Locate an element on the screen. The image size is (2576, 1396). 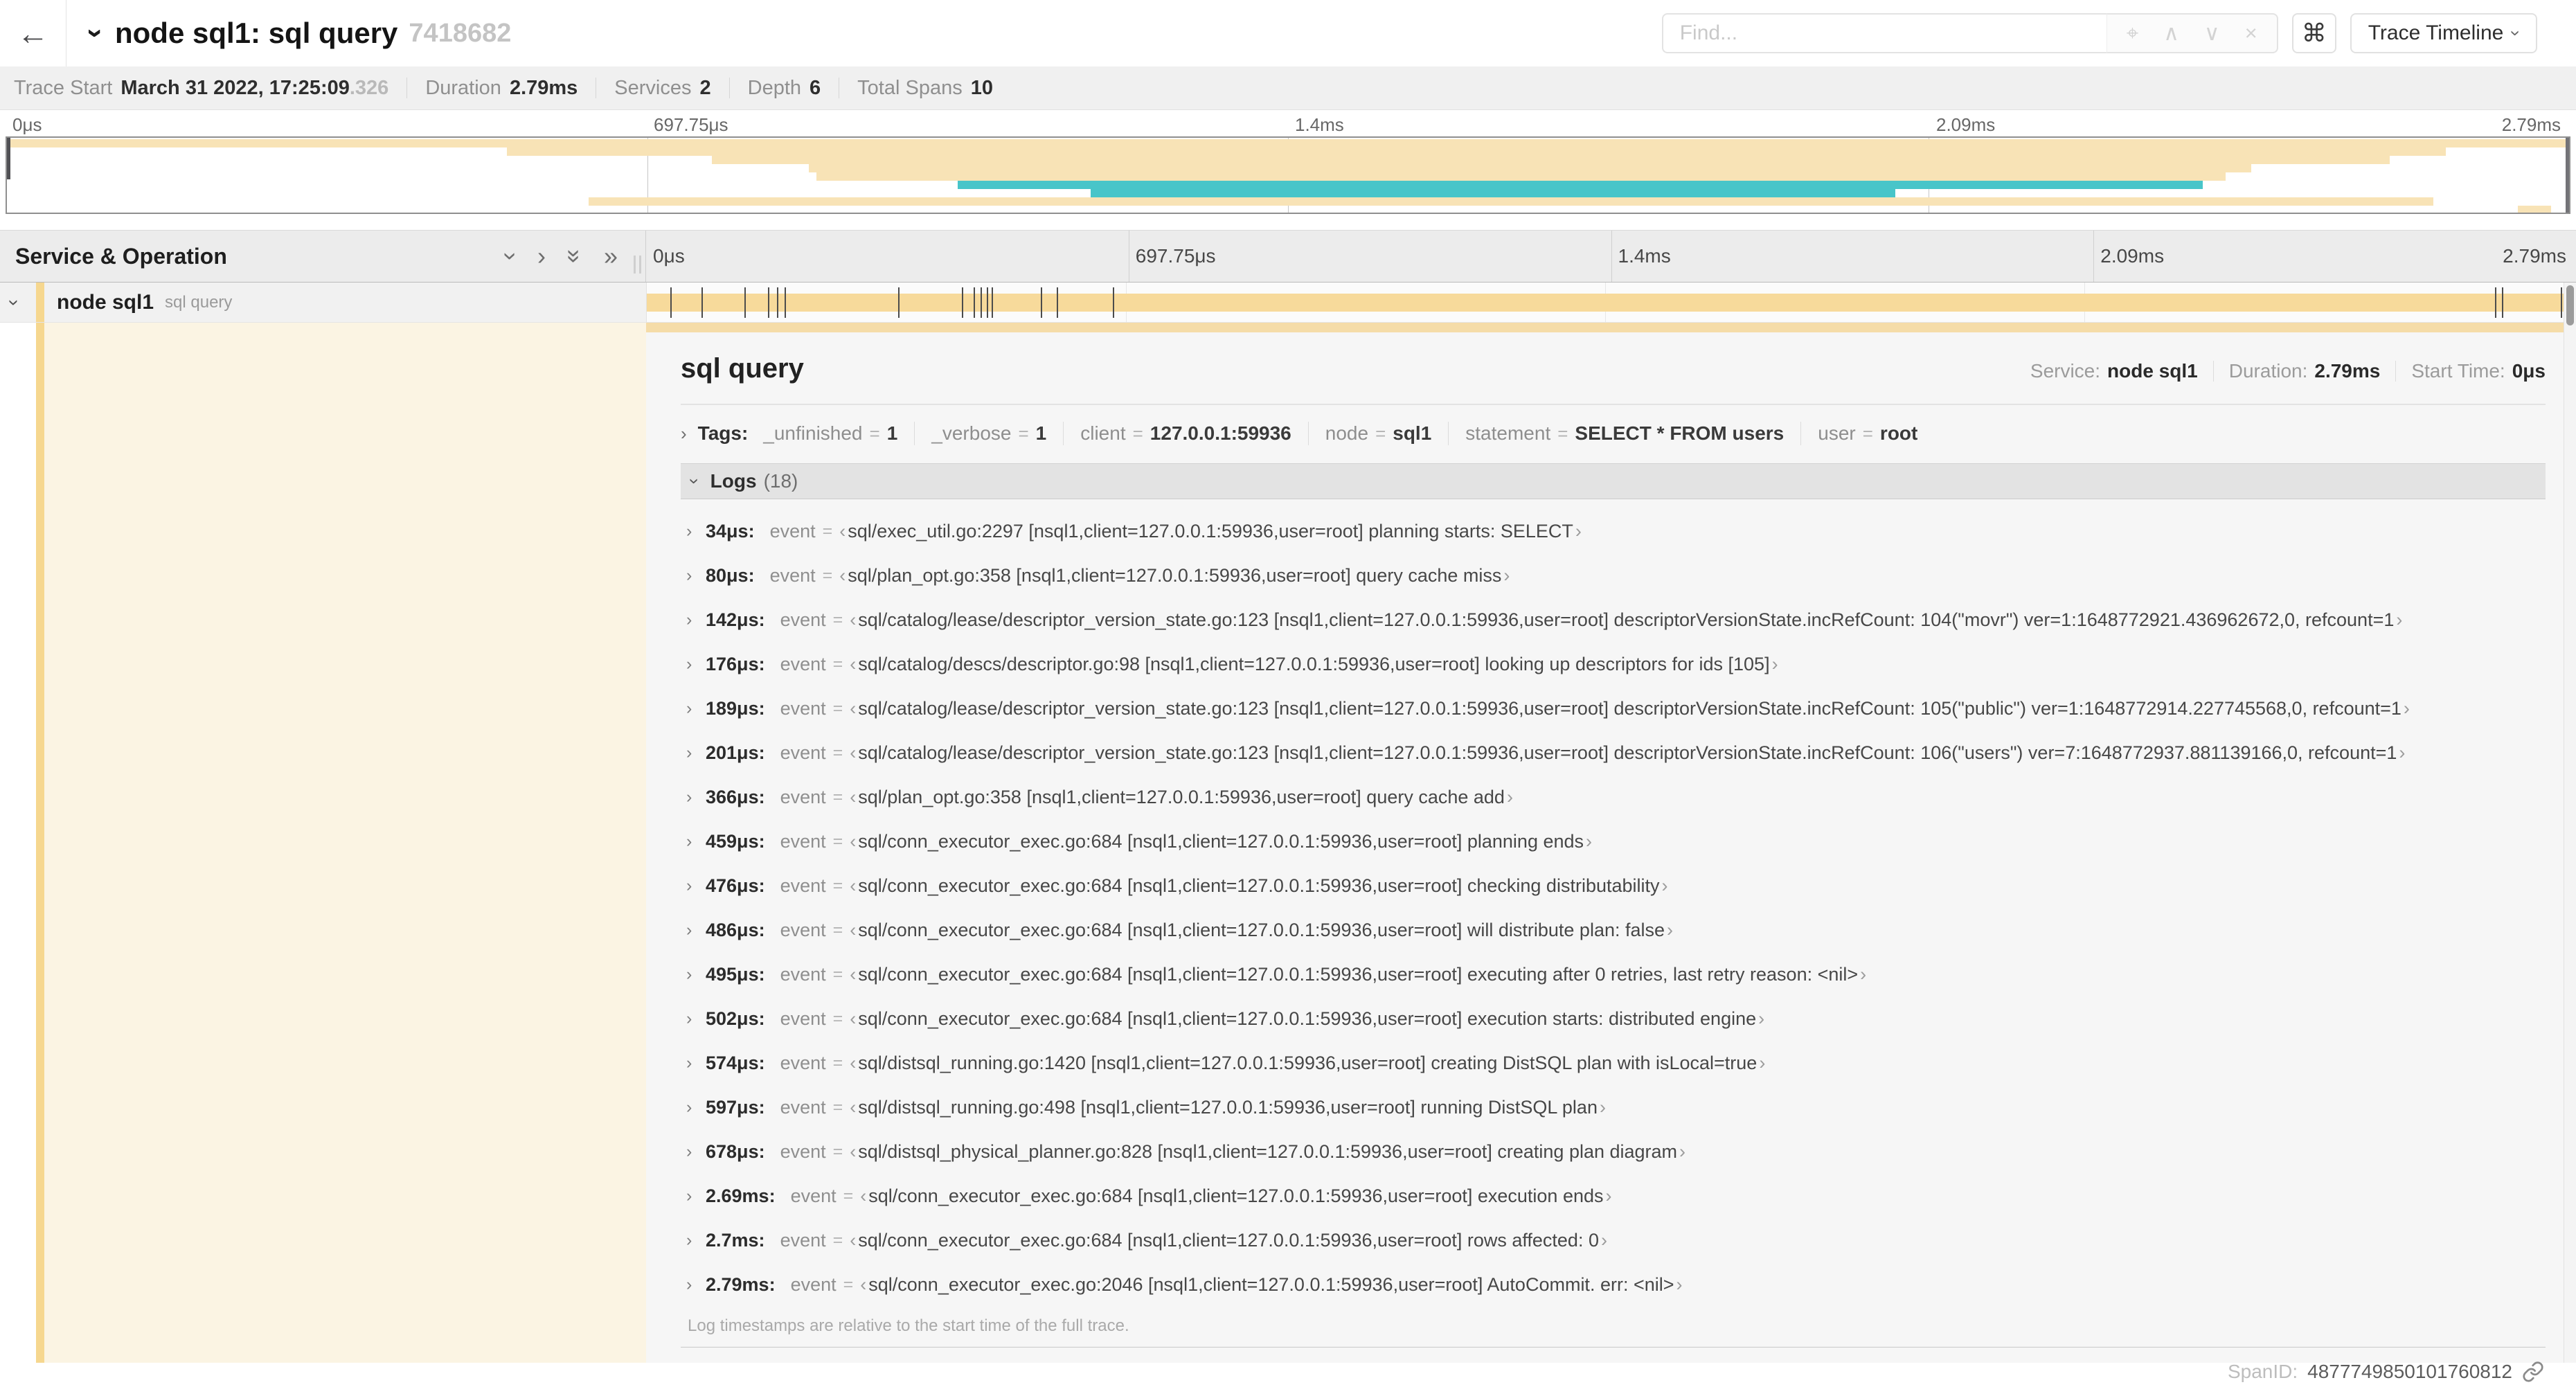
logs-header: › Logs (18) is located at coordinates (1613, 481).